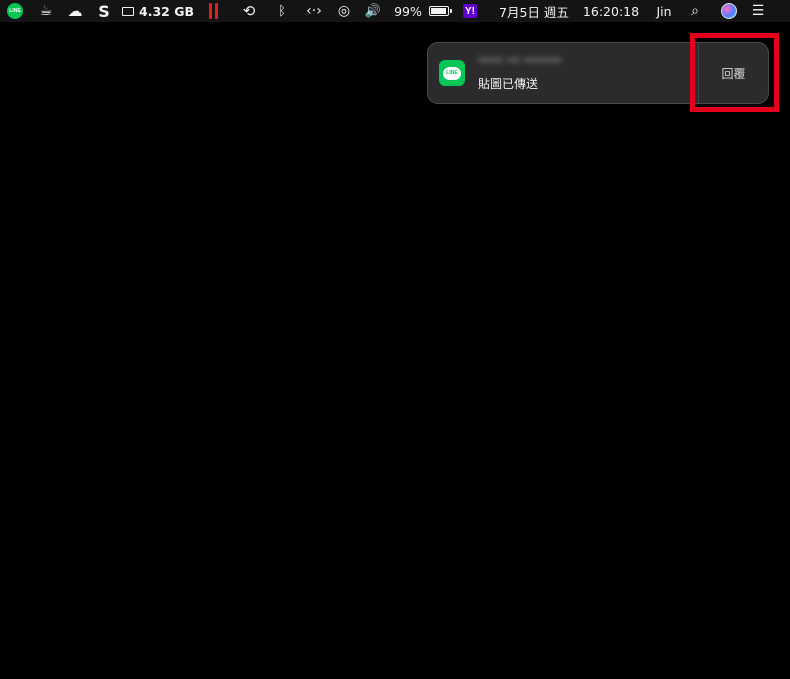 The width and height of the screenshot is (790, 679). I want to click on coffee-icon: ☕, so click(46, 11).